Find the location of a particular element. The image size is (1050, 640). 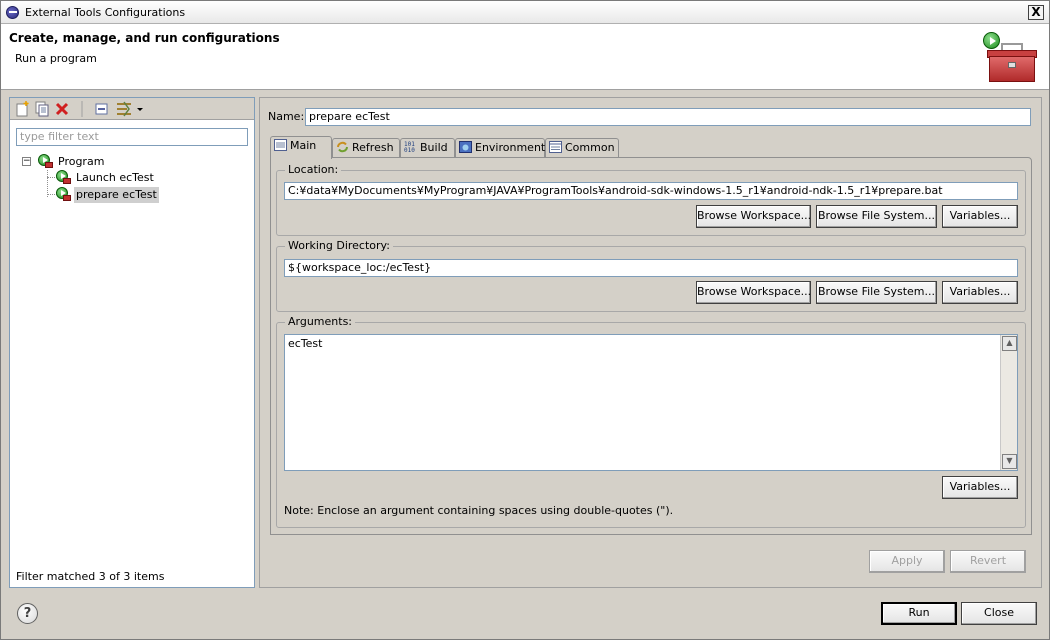

tab-label: Environment is located at coordinates (510, 147).